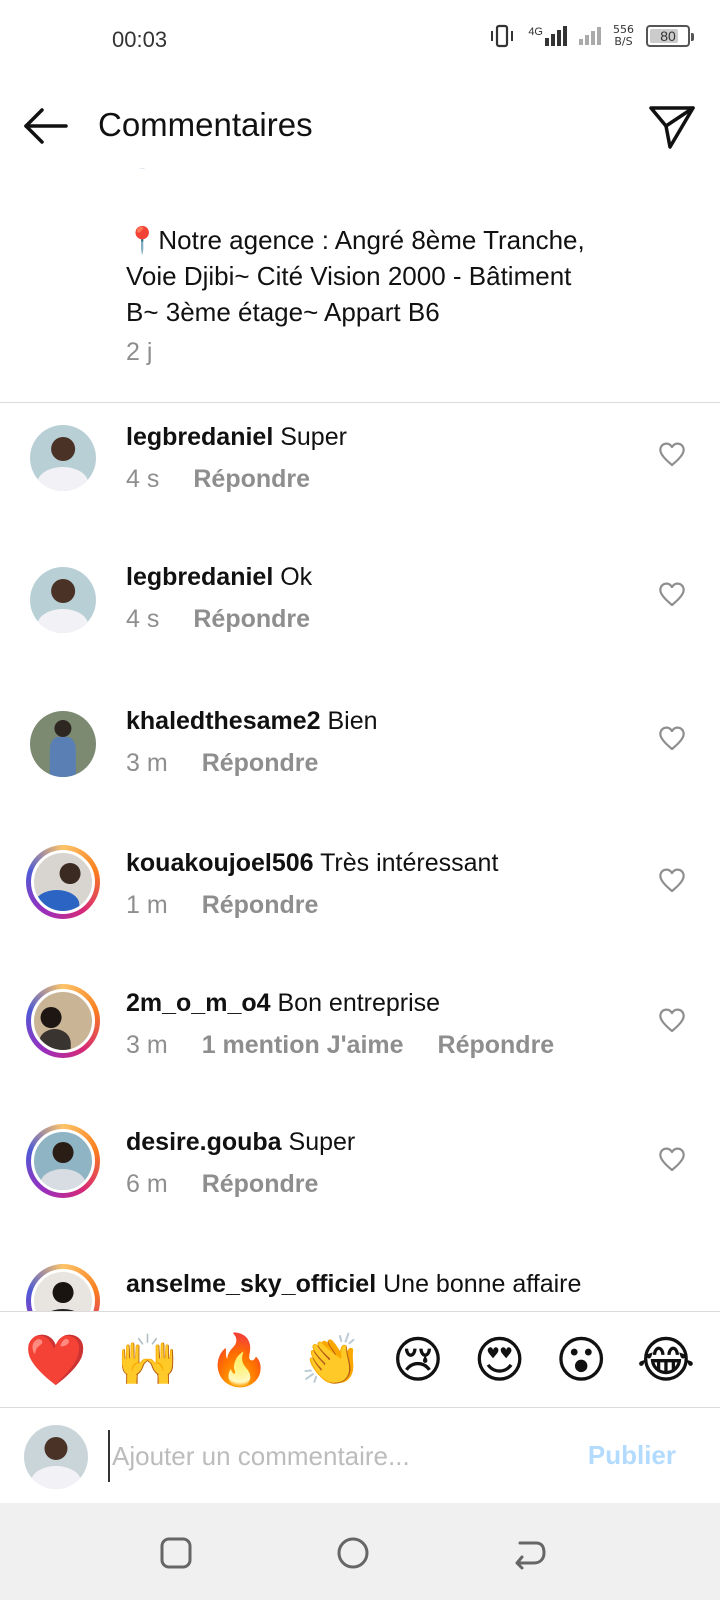  I want to click on status-time: 00:03, so click(140, 39).